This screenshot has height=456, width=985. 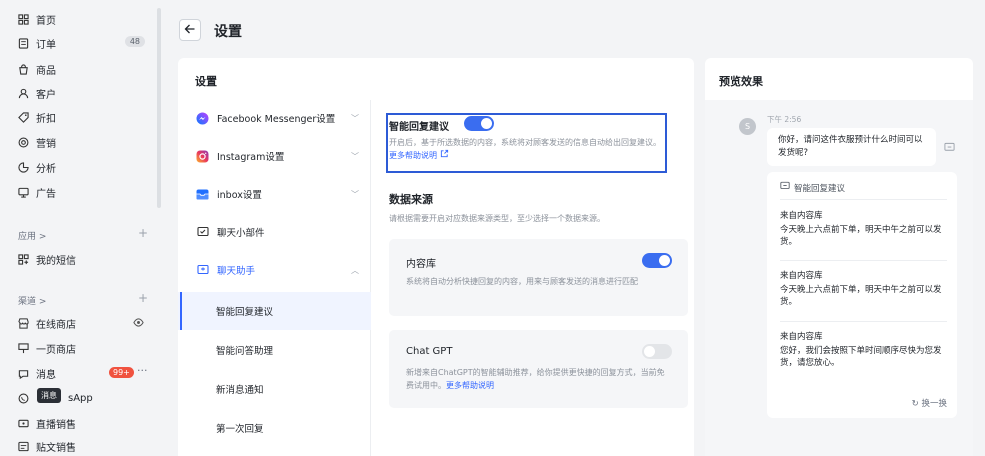 What do you see at coordinates (46, 21) in the screenshot?
I see `sidebar-item-label: 首页` at bounding box center [46, 21].